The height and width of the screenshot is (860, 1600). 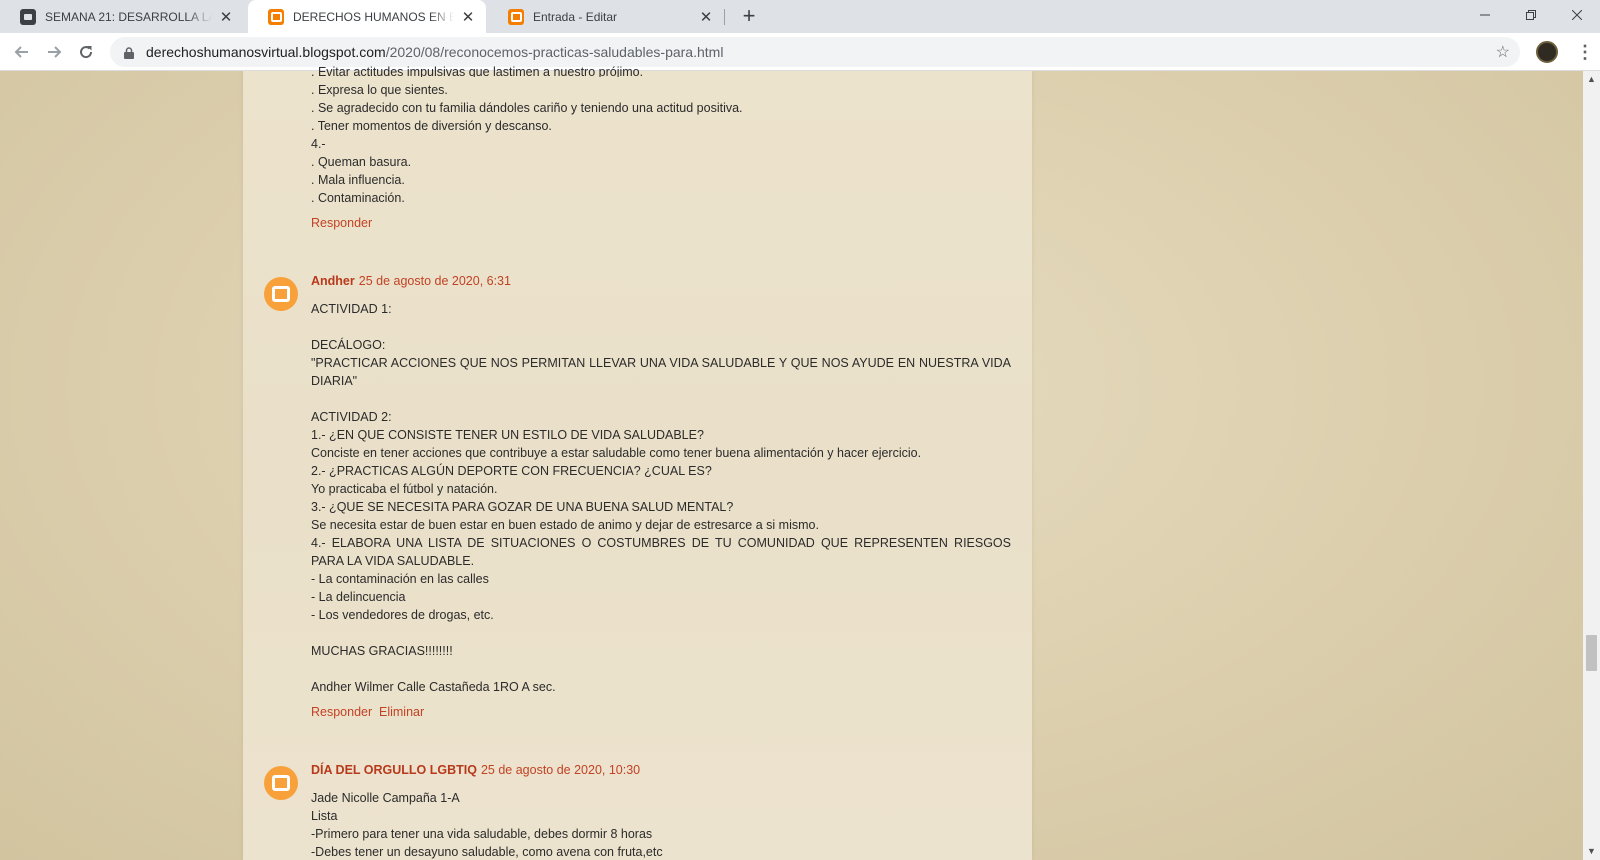 I want to click on restore-icon, so click(x=1531, y=15).